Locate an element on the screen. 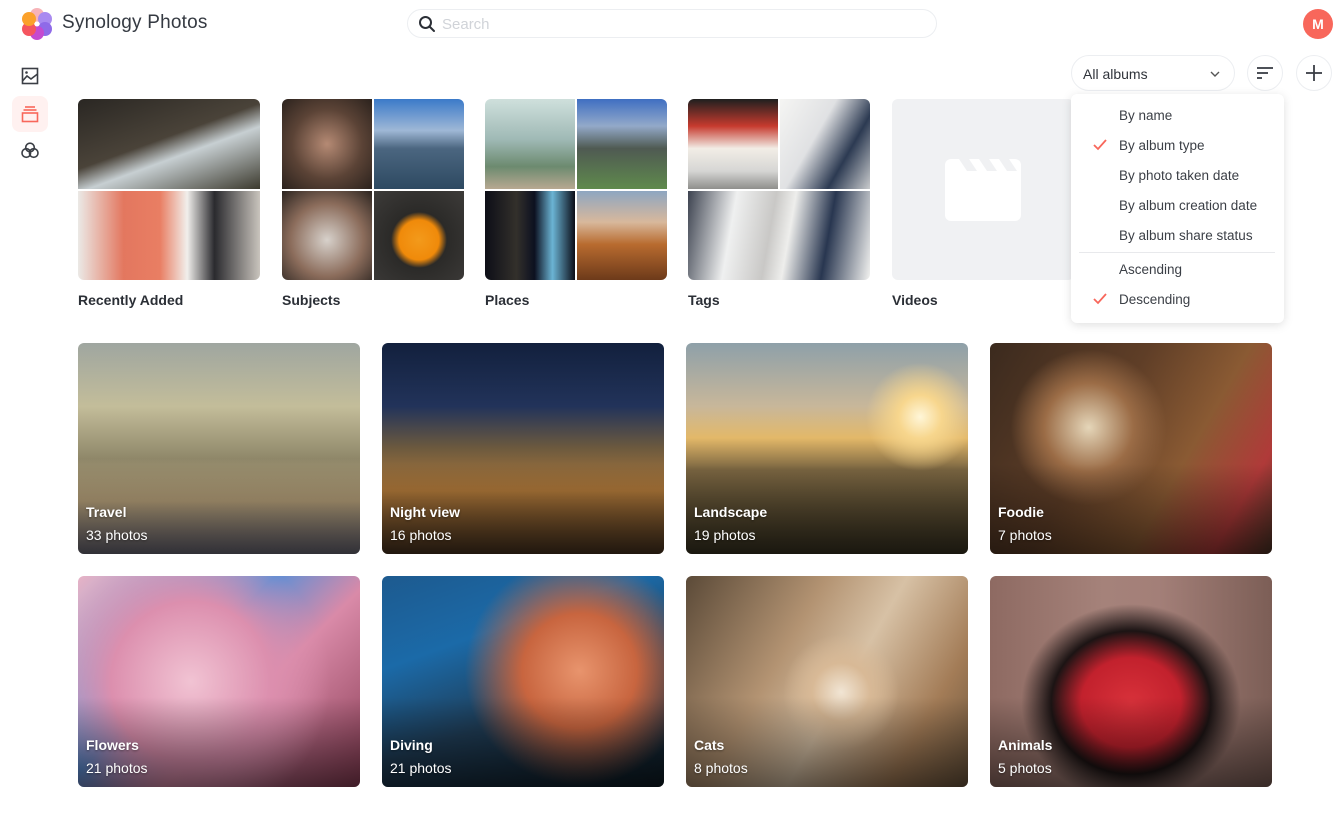  image-icon is located at coordinates (30, 76).